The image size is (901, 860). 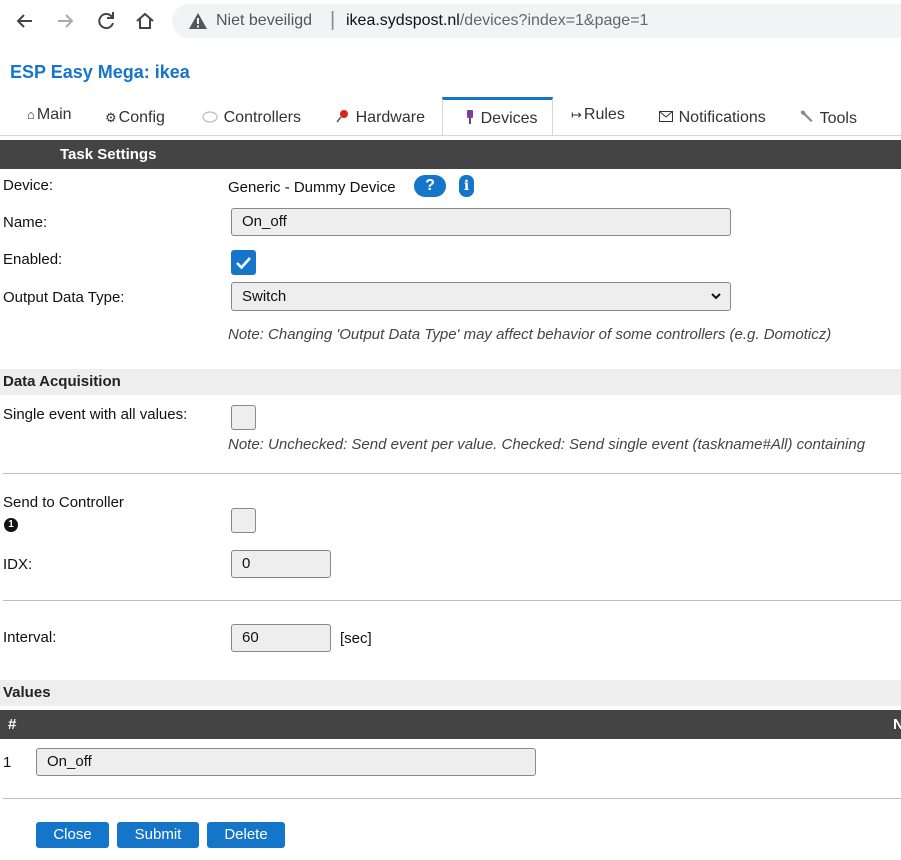 What do you see at coordinates (111, 117) in the screenshot?
I see `gear-icon: ⚙` at bounding box center [111, 117].